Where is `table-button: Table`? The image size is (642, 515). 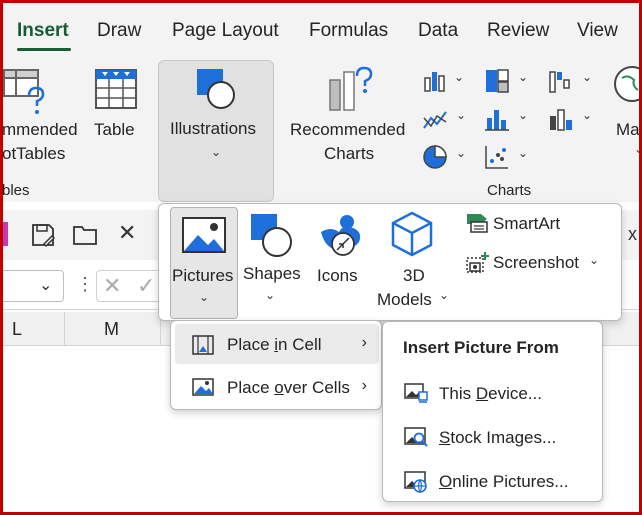 table-button: Table is located at coordinates (116, 108).